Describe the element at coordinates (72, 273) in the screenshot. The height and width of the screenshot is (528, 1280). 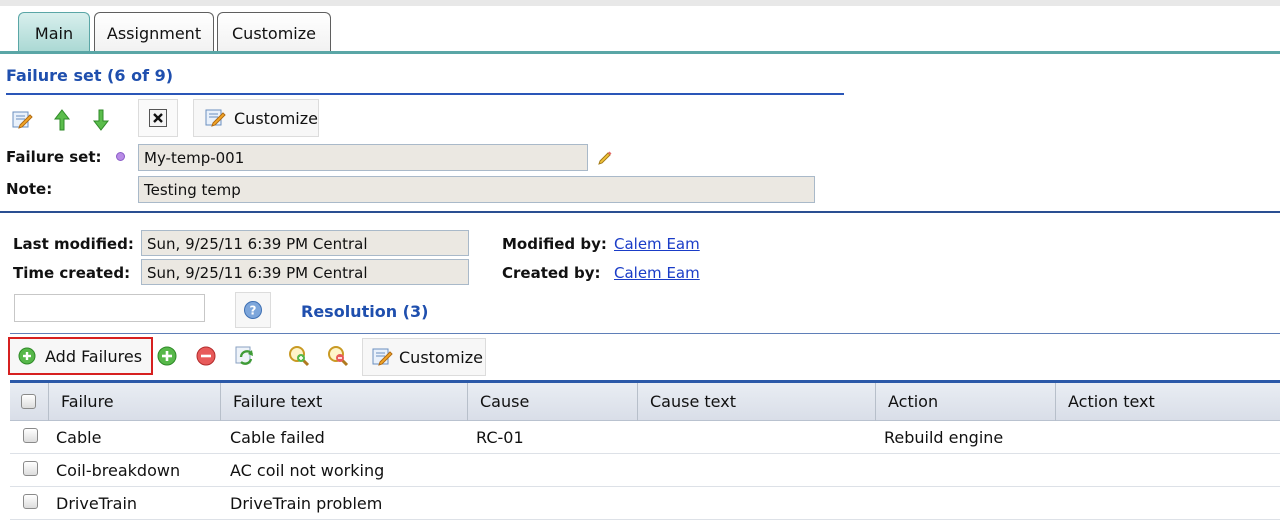
I see `time-created-label: Time created:` at that location.